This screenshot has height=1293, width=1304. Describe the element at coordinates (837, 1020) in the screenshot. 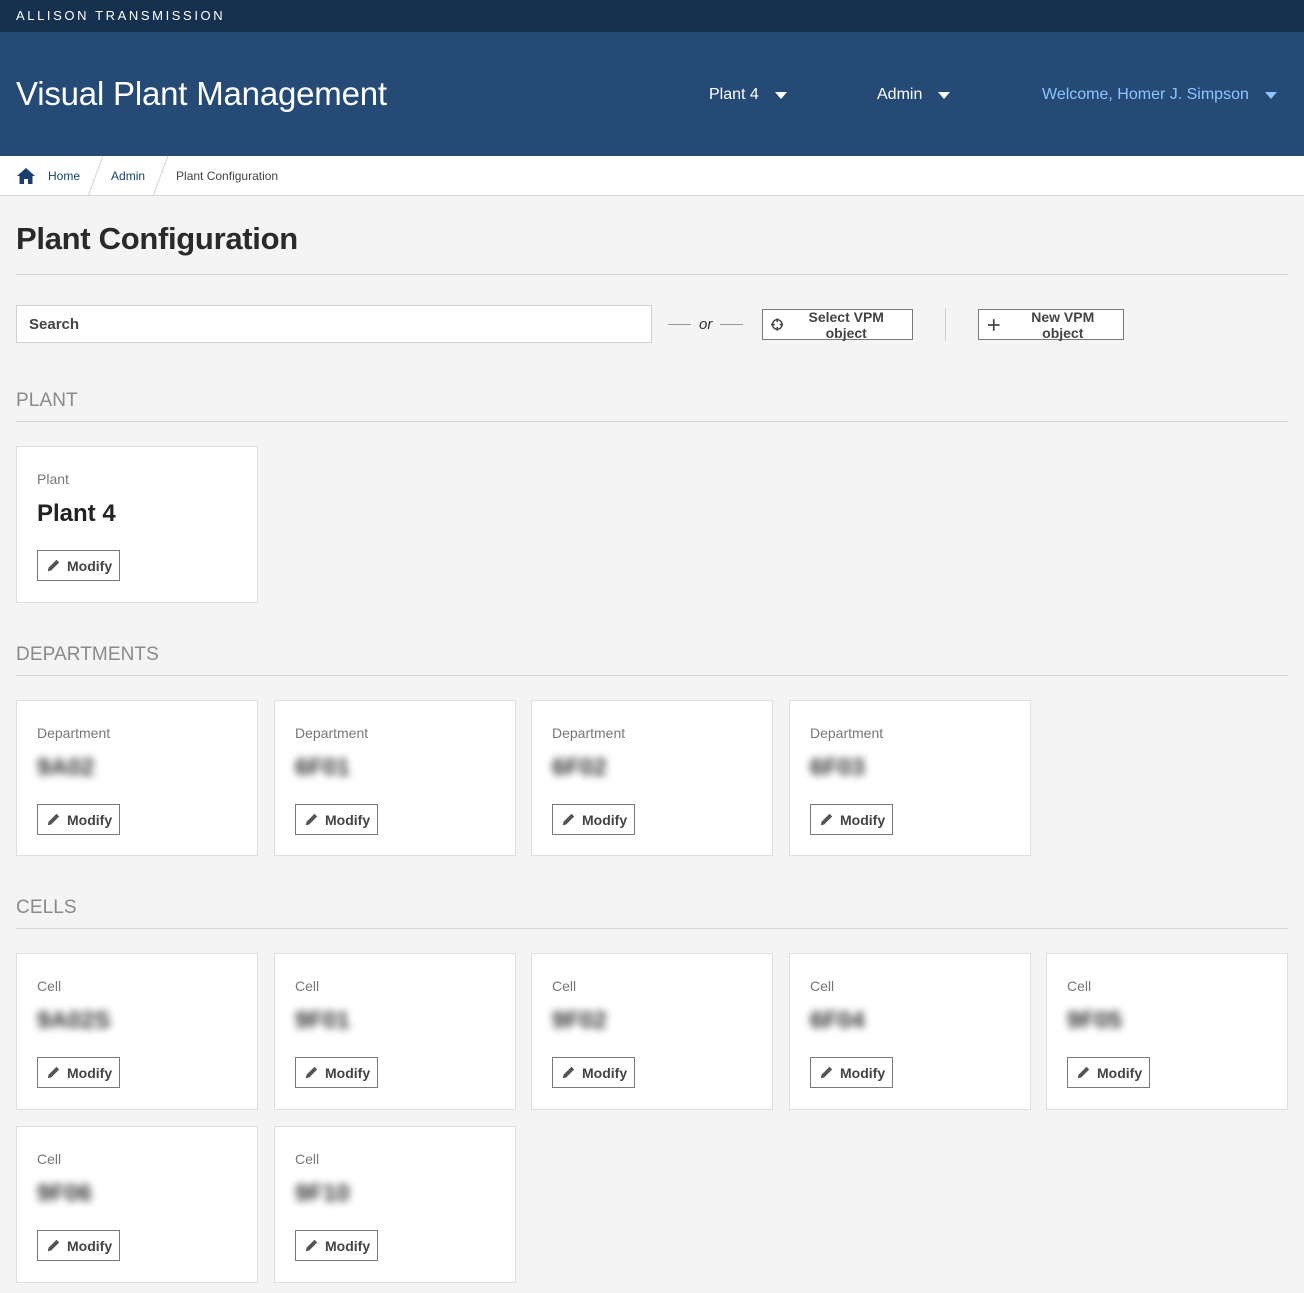

I see `card-name: 6F04` at that location.